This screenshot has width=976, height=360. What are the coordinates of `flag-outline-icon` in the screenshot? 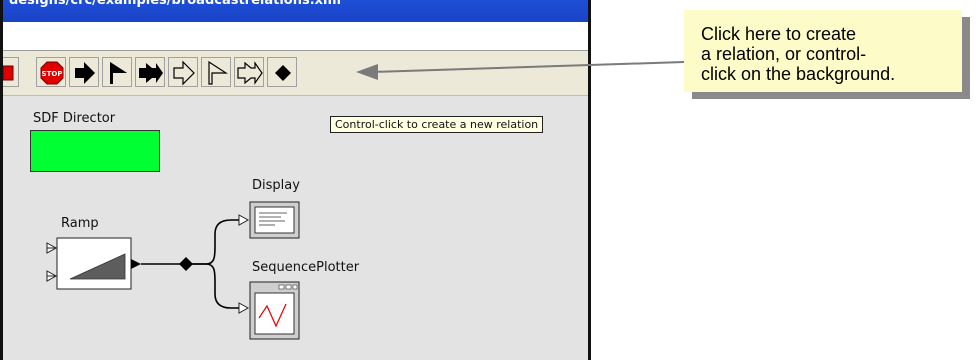 It's located at (218, 72).